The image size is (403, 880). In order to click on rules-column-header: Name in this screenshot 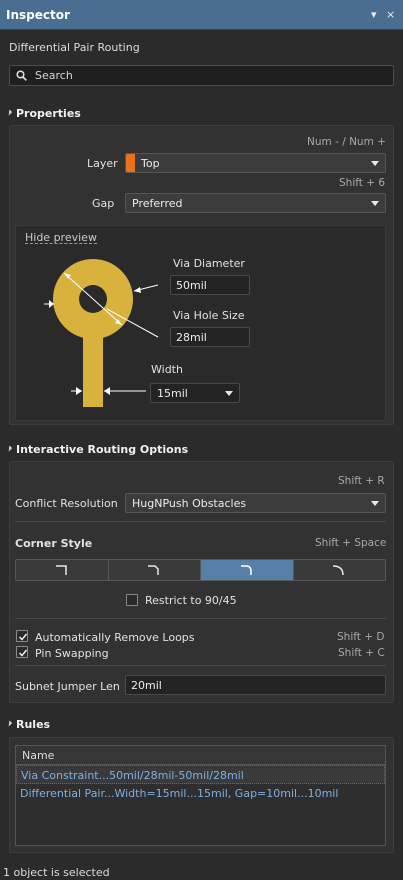, I will do `click(200, 755)`.